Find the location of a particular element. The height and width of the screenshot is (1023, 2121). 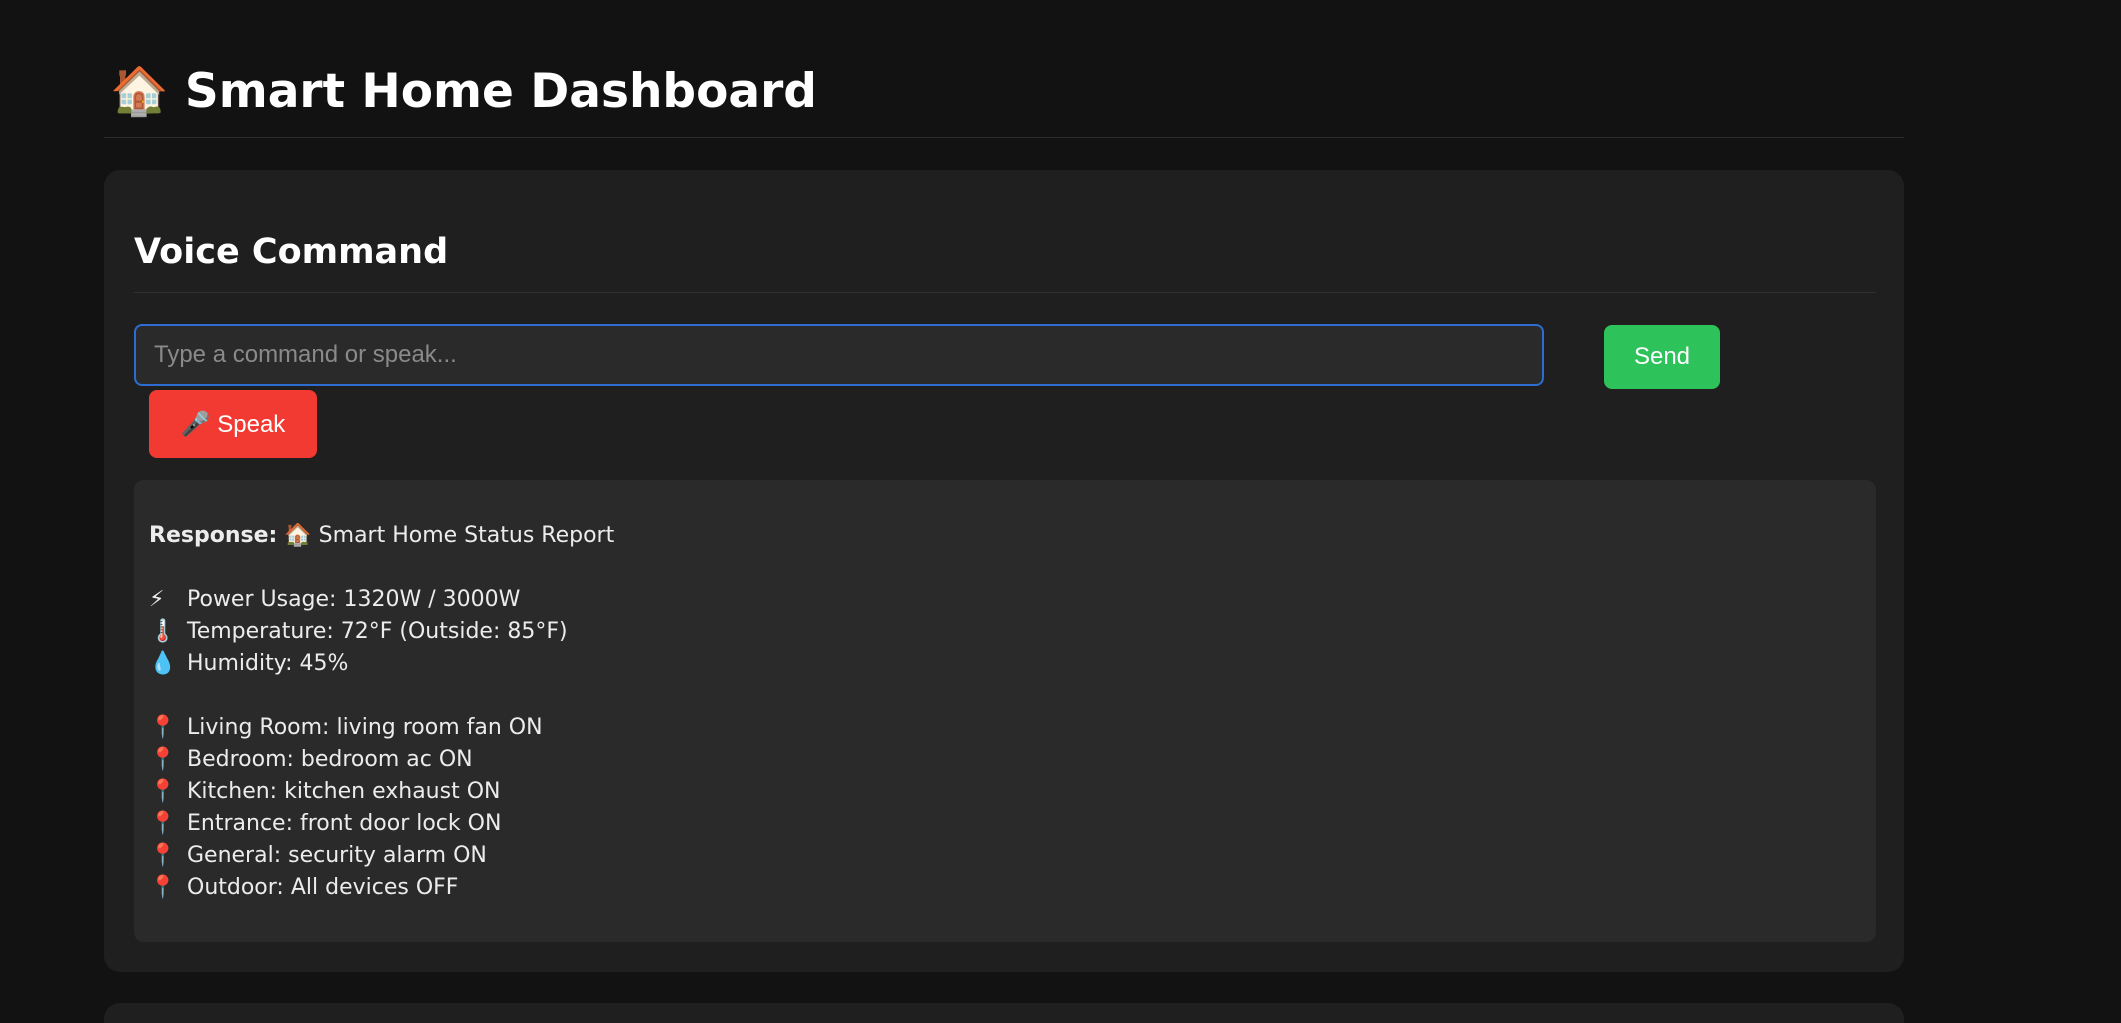

list-item-text: Outdoor: All devices OFF is located at coordinates (323, 887).